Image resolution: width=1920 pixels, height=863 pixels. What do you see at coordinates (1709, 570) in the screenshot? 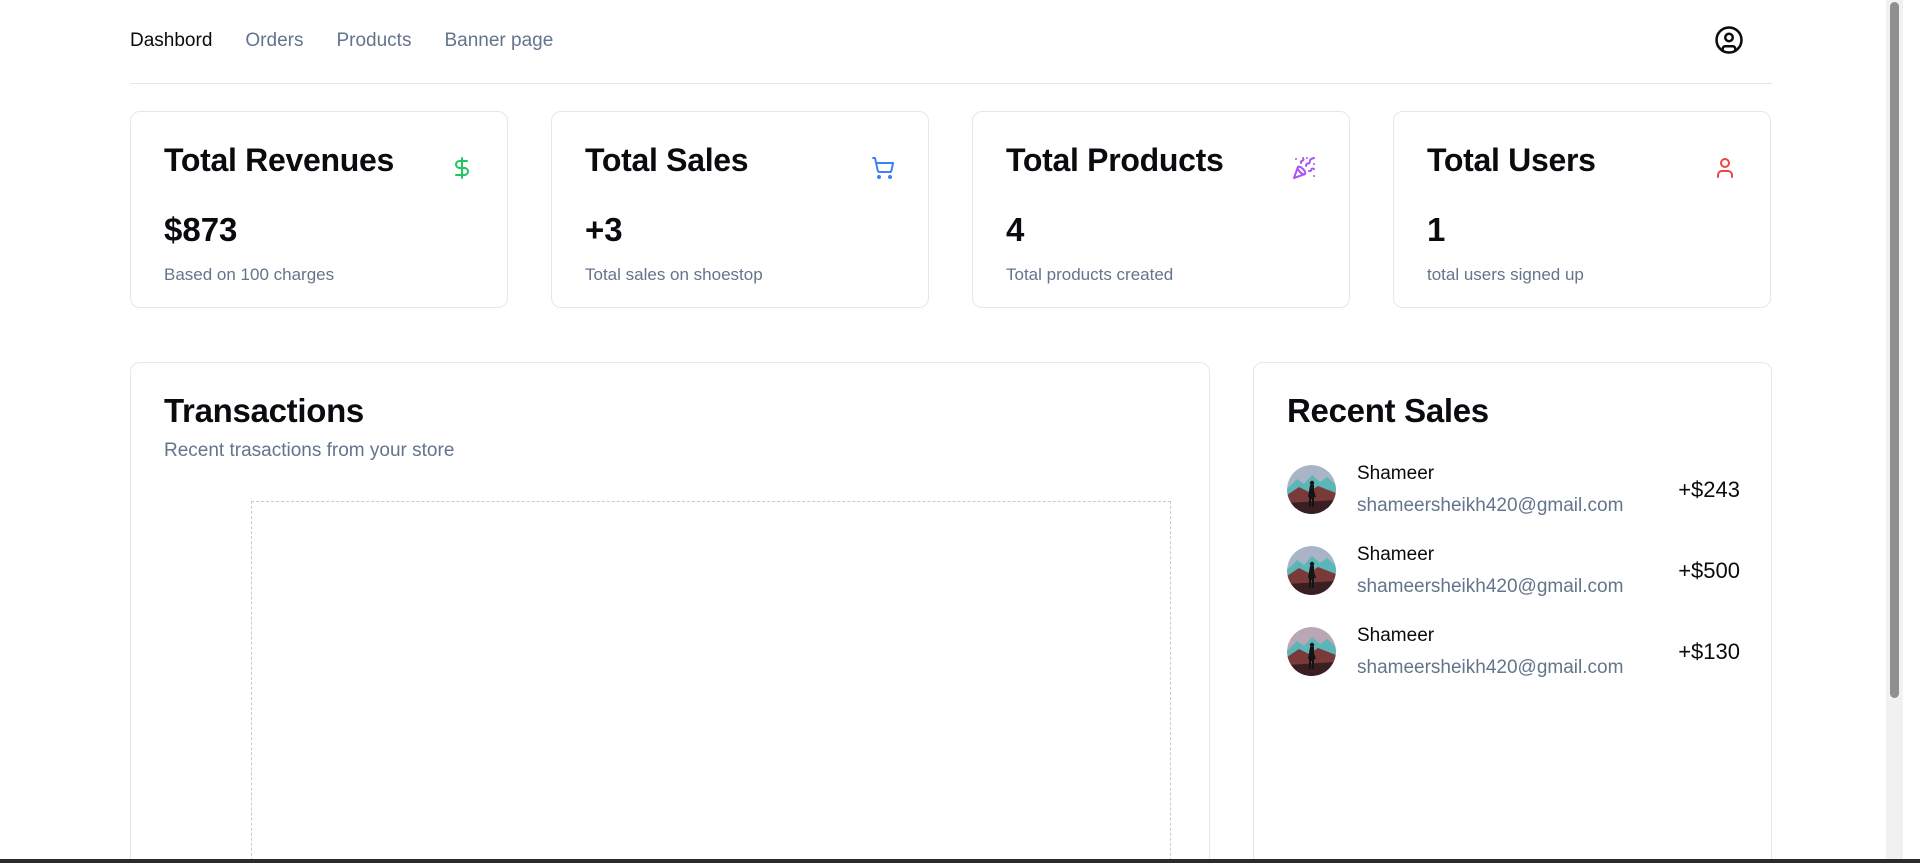
I see `sale-amount: +$500` at bounding box center [1709, 570].